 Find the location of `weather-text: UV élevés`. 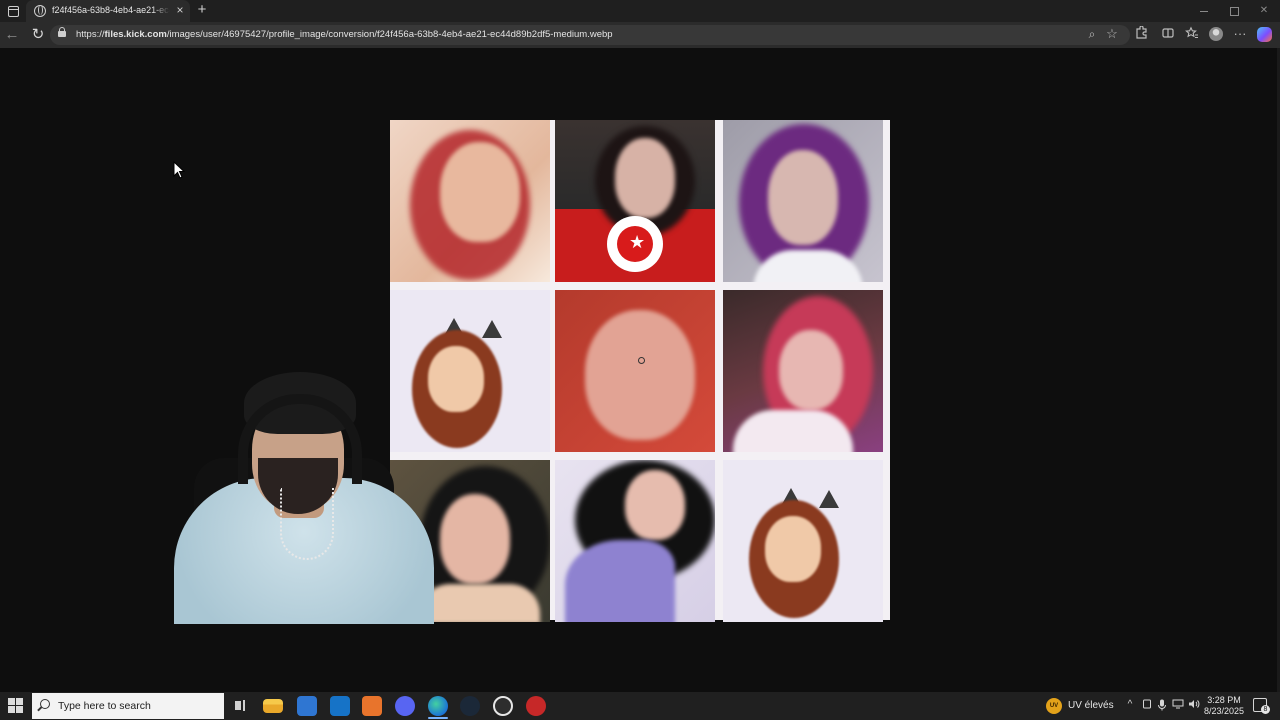

weather-text: UV élevés is located at coordinates (1091, 705).